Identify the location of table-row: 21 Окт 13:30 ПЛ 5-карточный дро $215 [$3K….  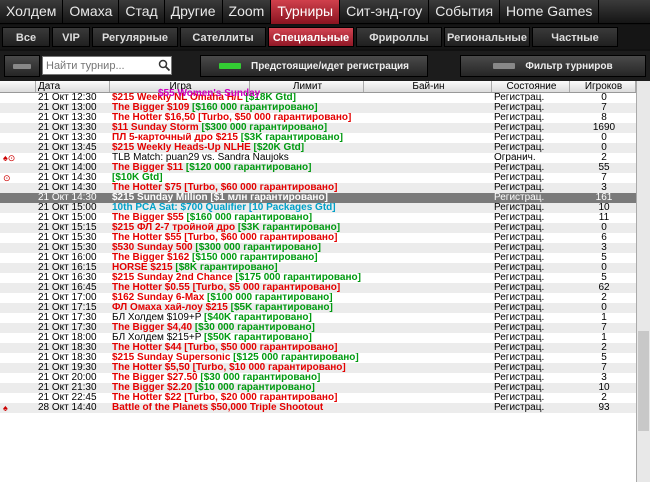
(318, 138).